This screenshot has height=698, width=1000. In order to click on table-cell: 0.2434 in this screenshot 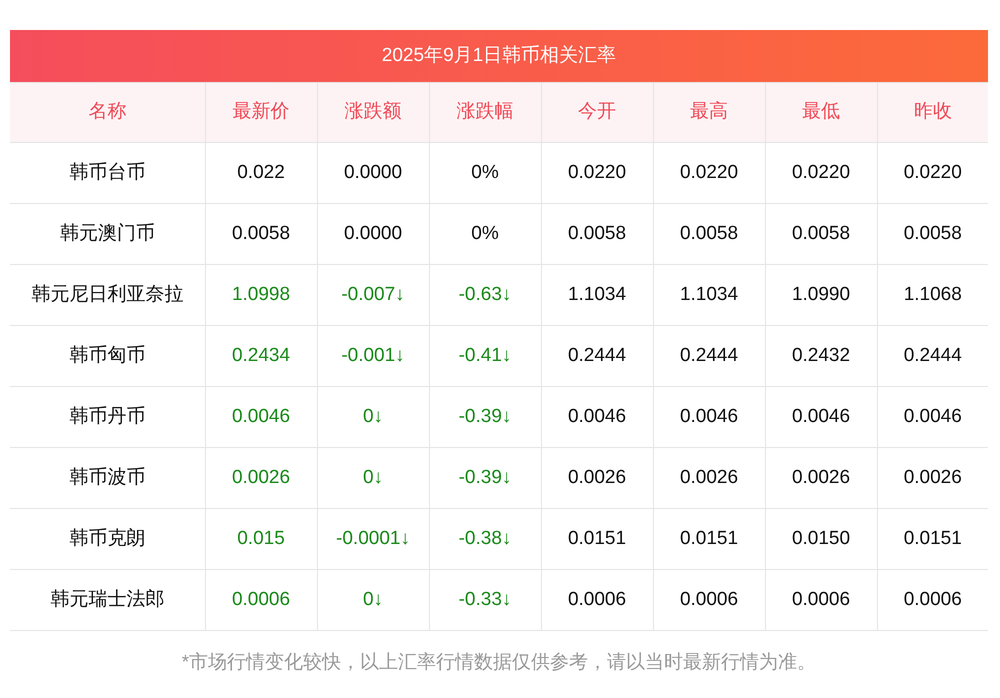, I will do `click(261, 356)`.